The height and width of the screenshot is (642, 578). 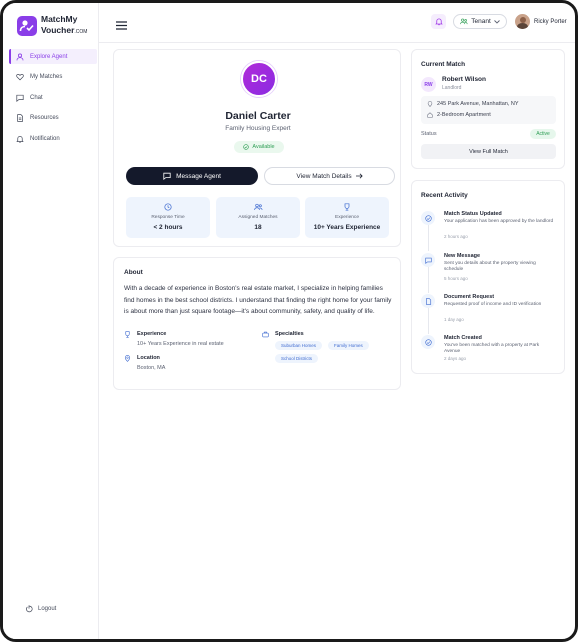 What do you see at coordinates (259, 79) in the screenshot?
I see `agent-avatar: DC` at bounding box center [259, 79].